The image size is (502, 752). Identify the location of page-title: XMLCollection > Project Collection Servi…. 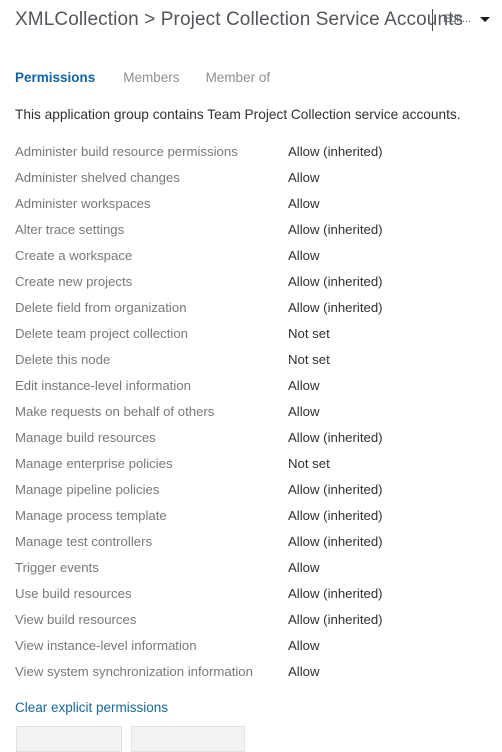
(239, 19).